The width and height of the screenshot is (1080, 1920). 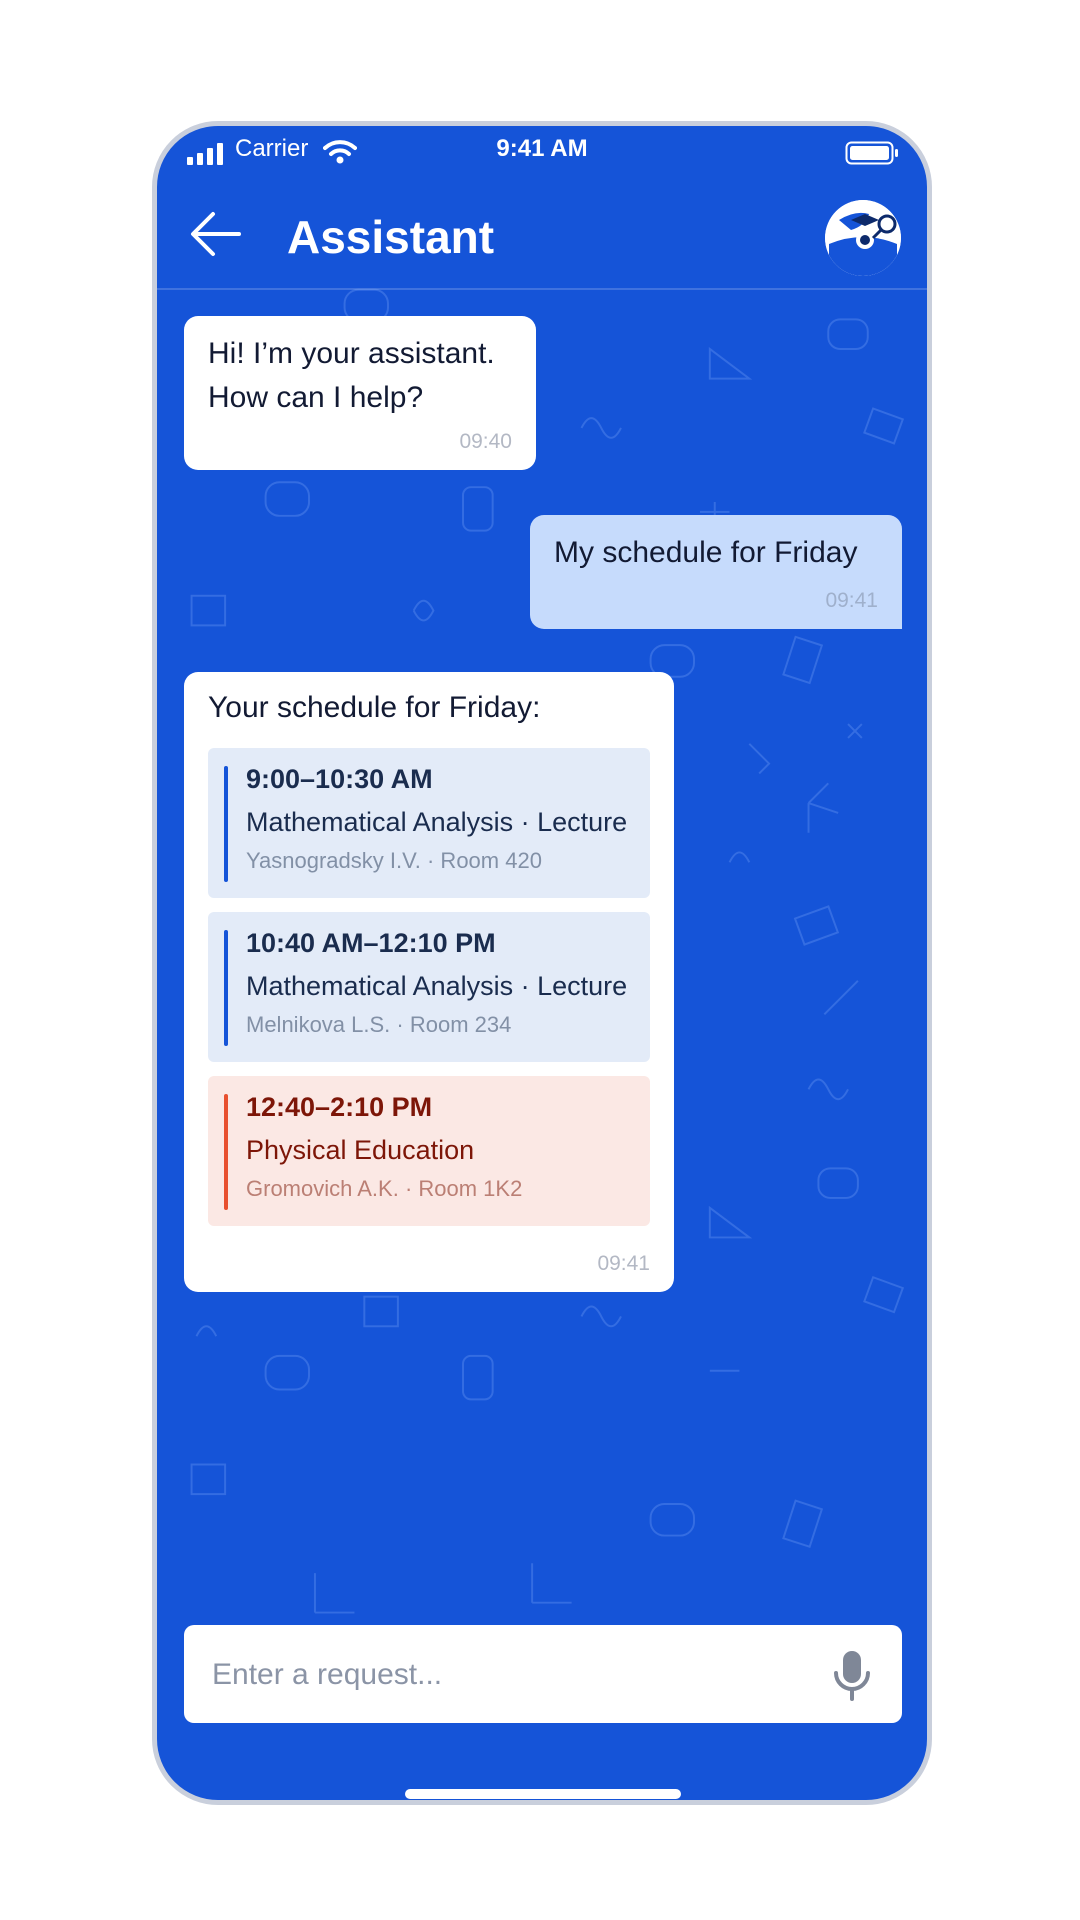 I want to click on class-teacher-room: Melnikova L.S. · Room 234, so click(x=379, y=1024).